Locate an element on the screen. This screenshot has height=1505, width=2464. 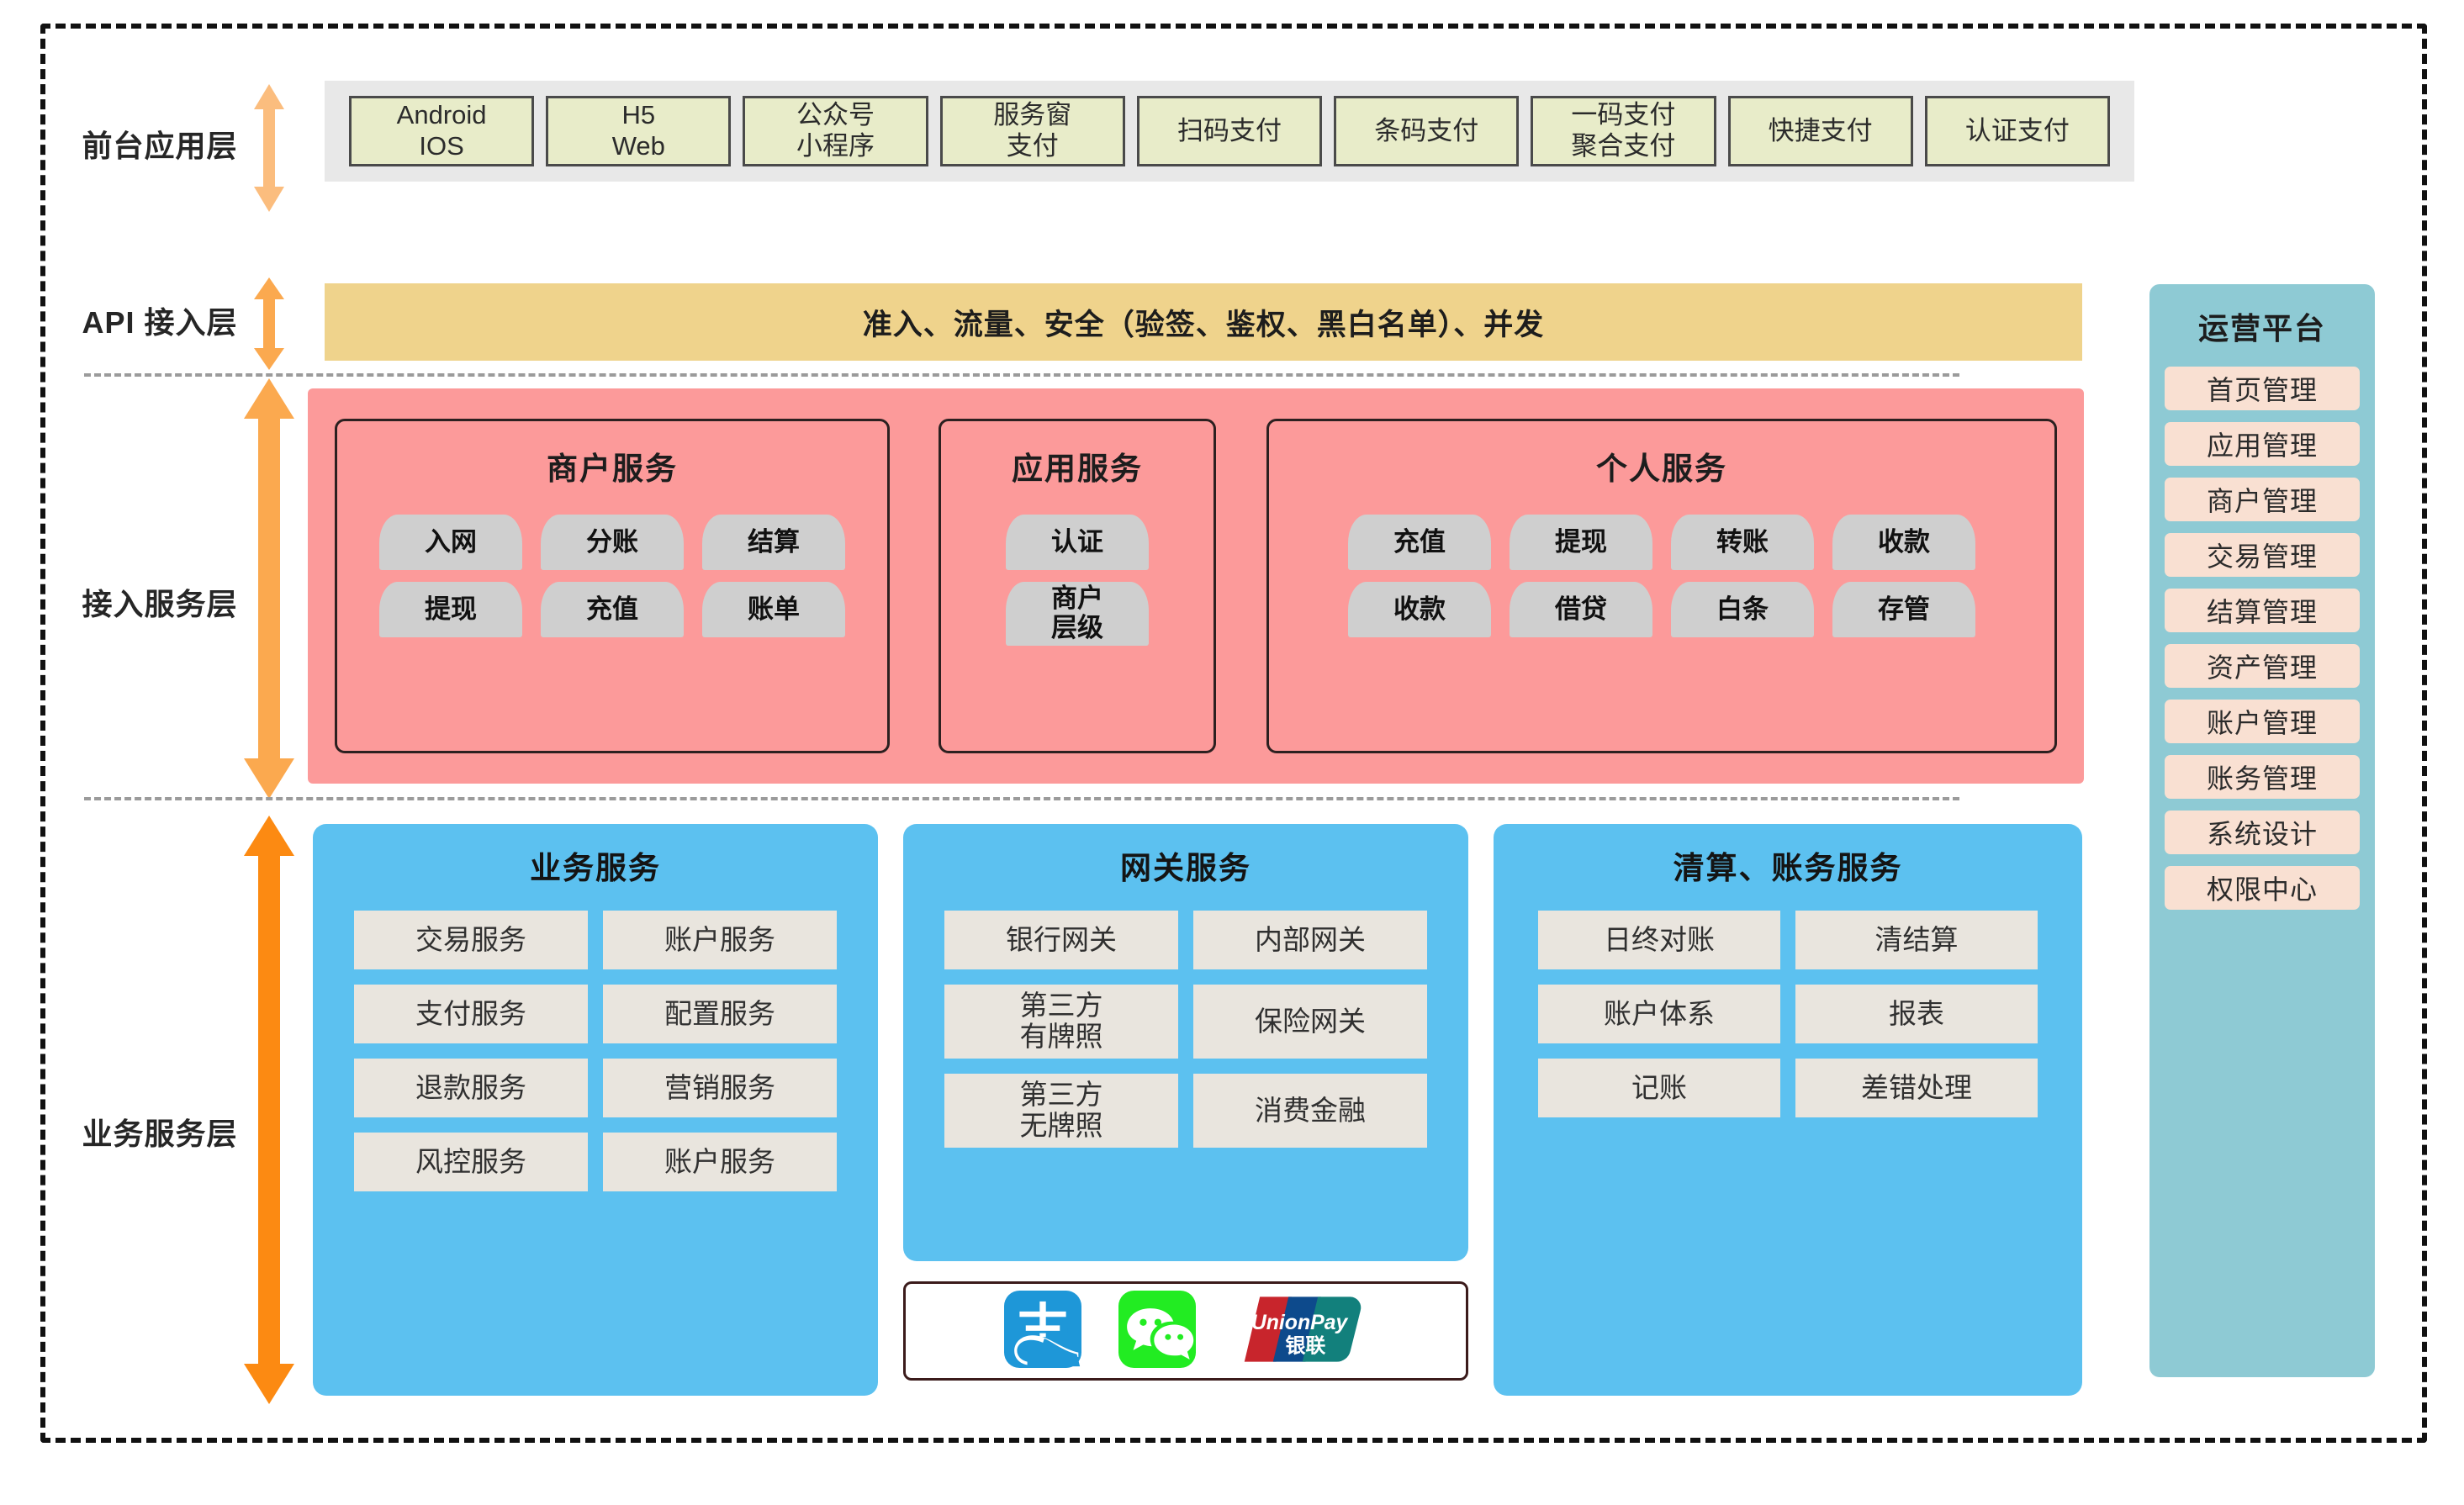
frontend-layer-arrow-icon is located at coordinates (269, 148).